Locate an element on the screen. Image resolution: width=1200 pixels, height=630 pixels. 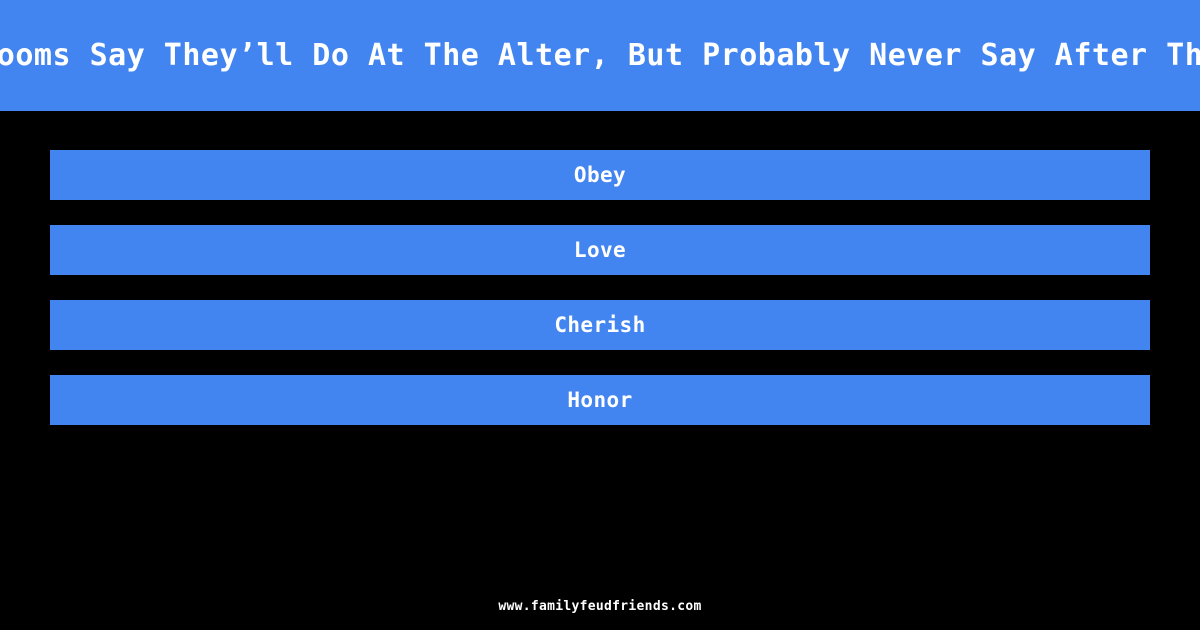
answer-bar-2: Love is located at coordinates (600, 250).